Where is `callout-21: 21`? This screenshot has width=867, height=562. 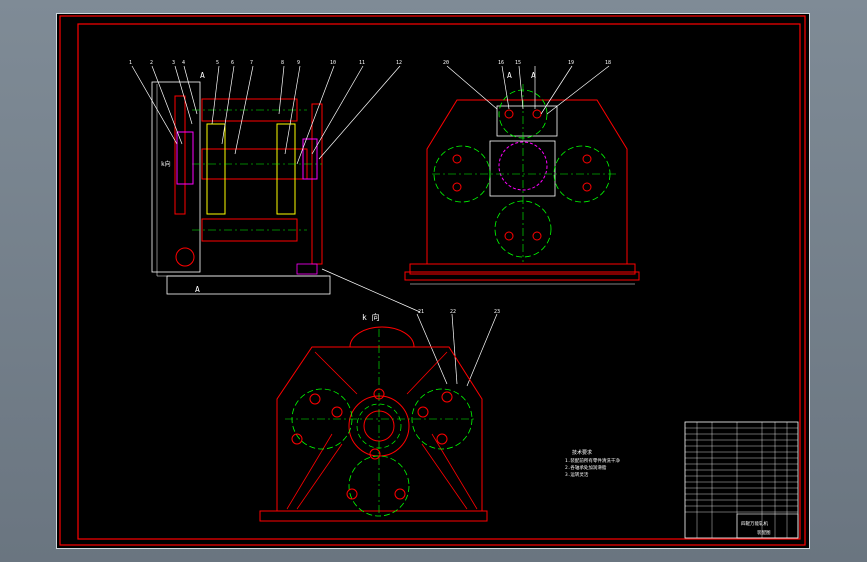
callout-21: 21 is located at coordinates (421, 312).